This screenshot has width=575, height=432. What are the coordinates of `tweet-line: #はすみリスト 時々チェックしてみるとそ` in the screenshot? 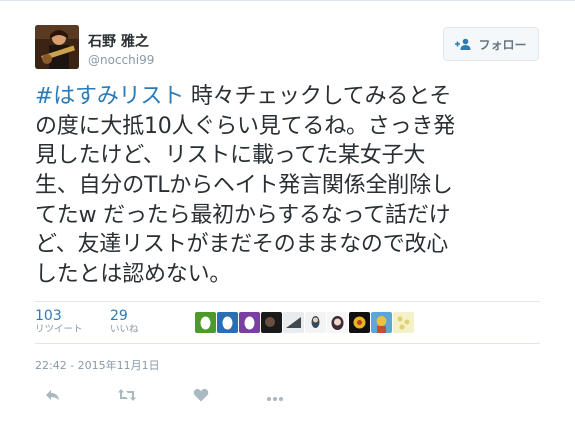 It's located at (295, 97).